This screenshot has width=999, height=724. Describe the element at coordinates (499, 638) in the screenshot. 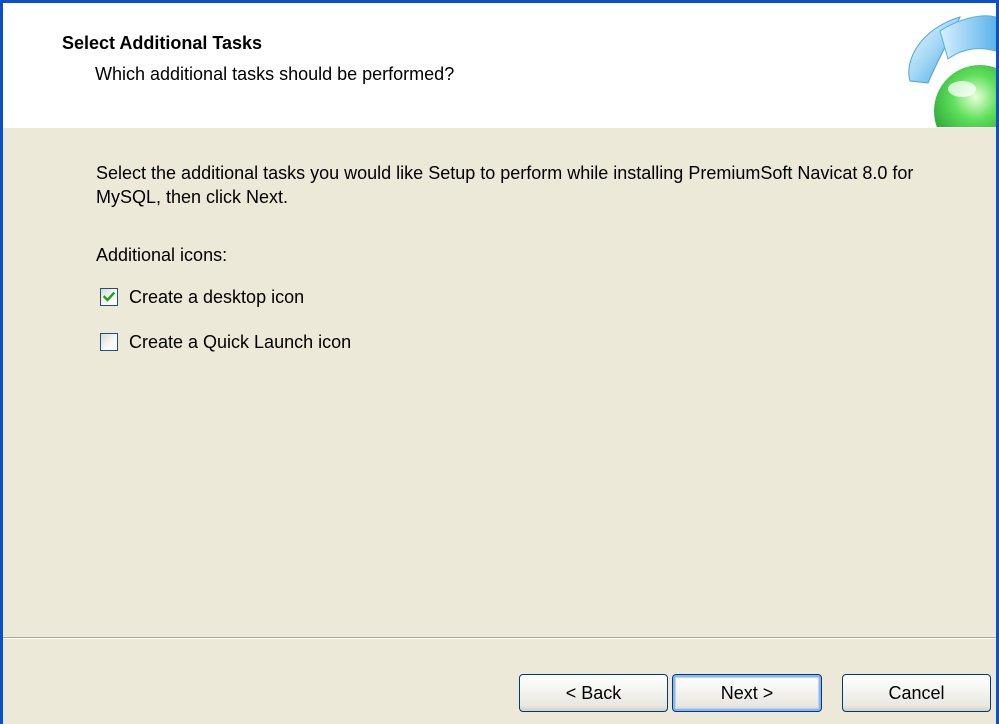

I see `footer-divider-highlight` at that location.